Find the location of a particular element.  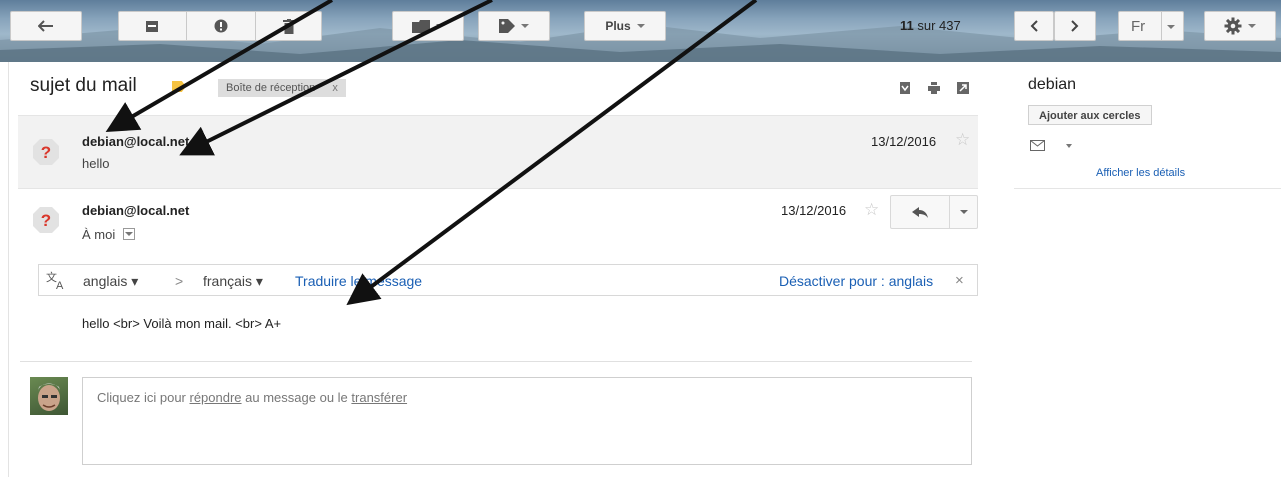

contact-name: debian is located at coordinates (1052, 84).